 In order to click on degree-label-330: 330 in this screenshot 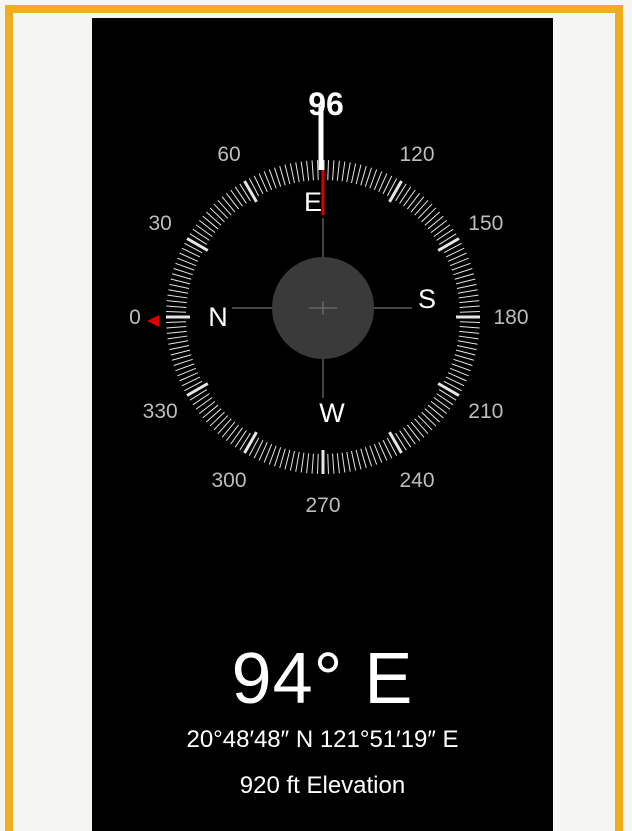, I will do `click(160, 411)`.